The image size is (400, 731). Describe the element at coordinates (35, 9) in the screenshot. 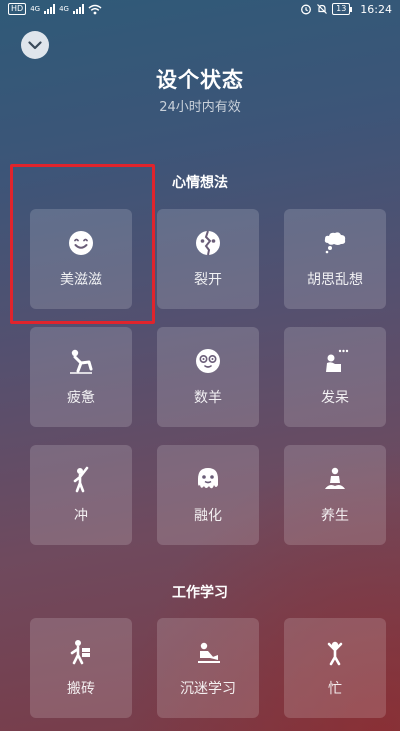

I see `sim1-label: 4G` at that location.